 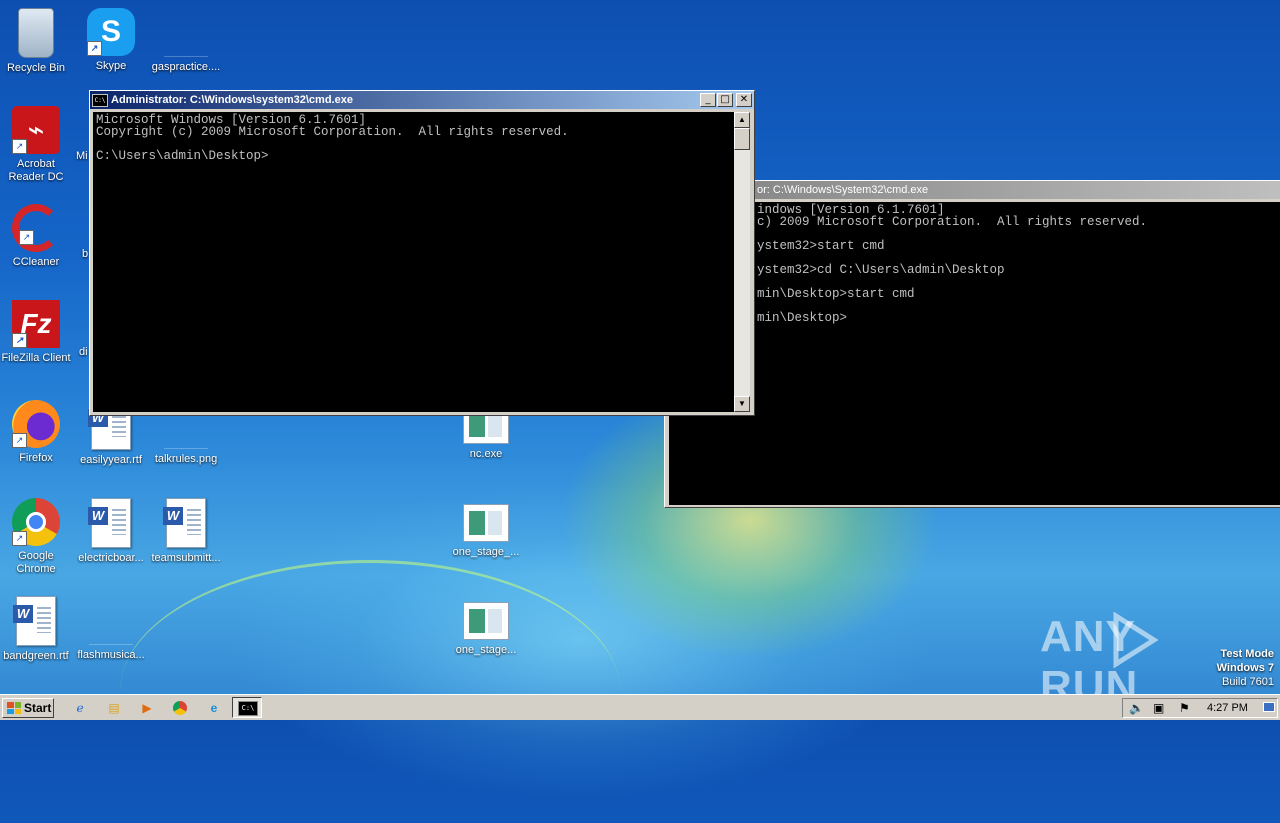 I want to click on edge-icon: e, so click(x=214, y=708).